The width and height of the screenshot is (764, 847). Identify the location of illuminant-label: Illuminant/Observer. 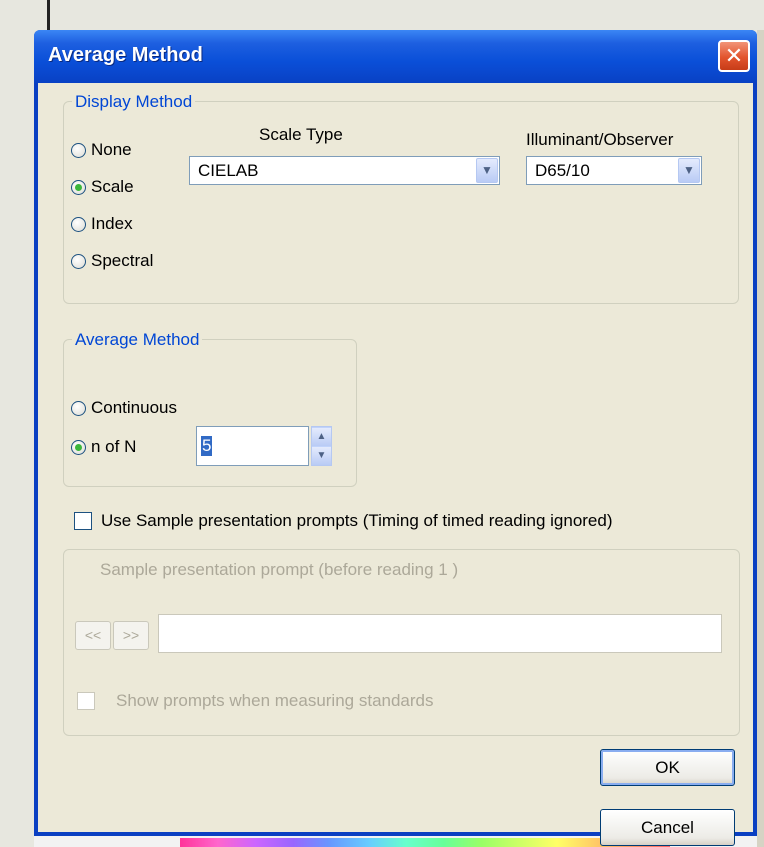
(600, 139).